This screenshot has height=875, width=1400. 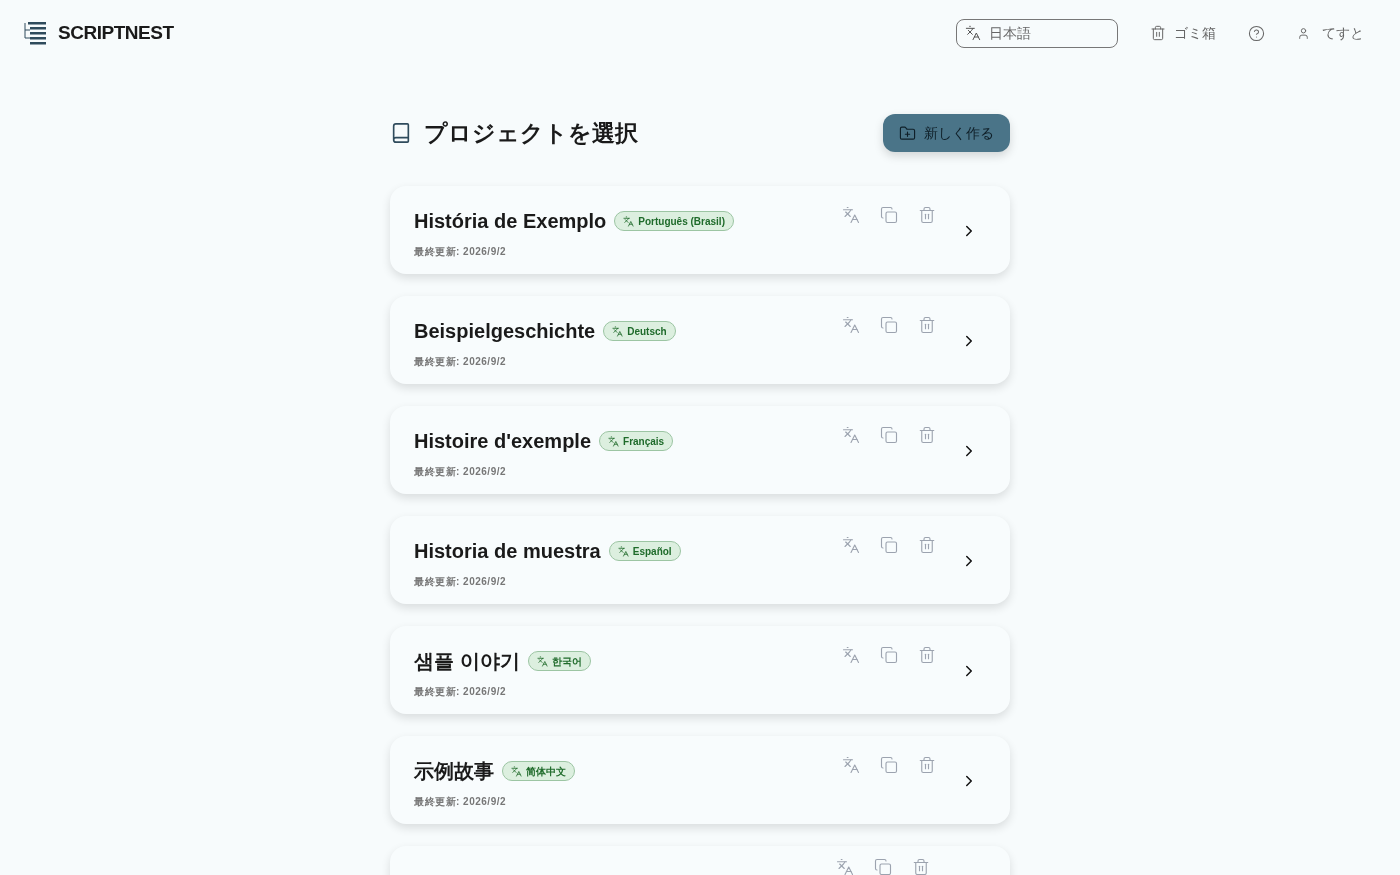 What do you see at coordinates (454, 771) in the screenshot?
I see `project-title: 示例故事` at bounding box center [454, 771].